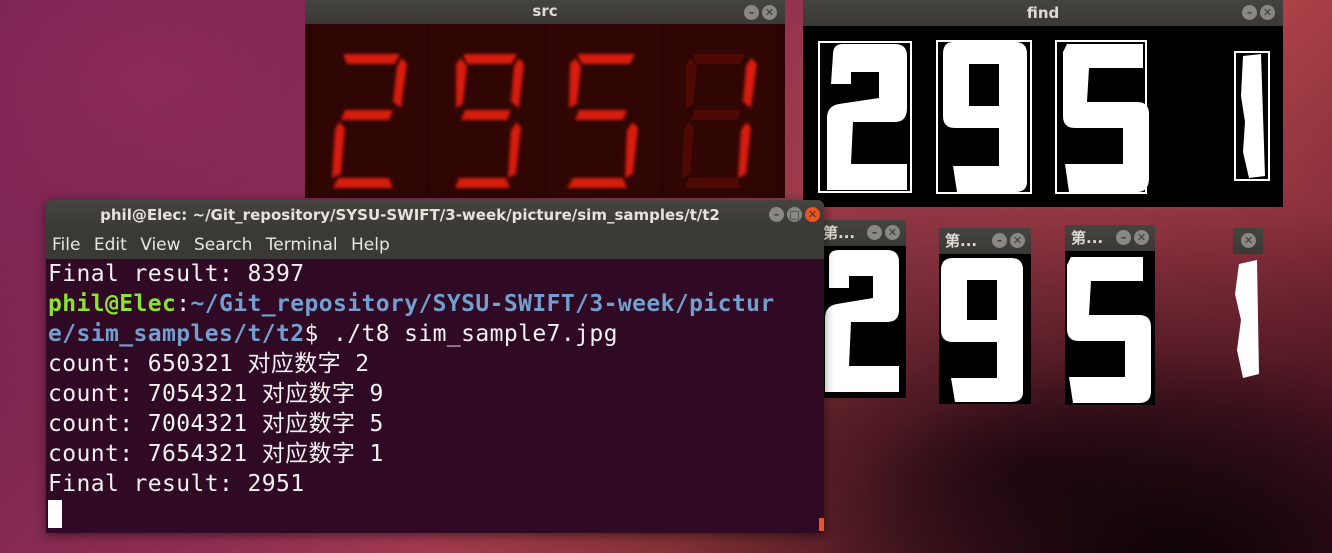 Image resolution: width=1332 pixels, height=553 pixels. I want to click on digit-window-4: ✕, so click(1248, 308).